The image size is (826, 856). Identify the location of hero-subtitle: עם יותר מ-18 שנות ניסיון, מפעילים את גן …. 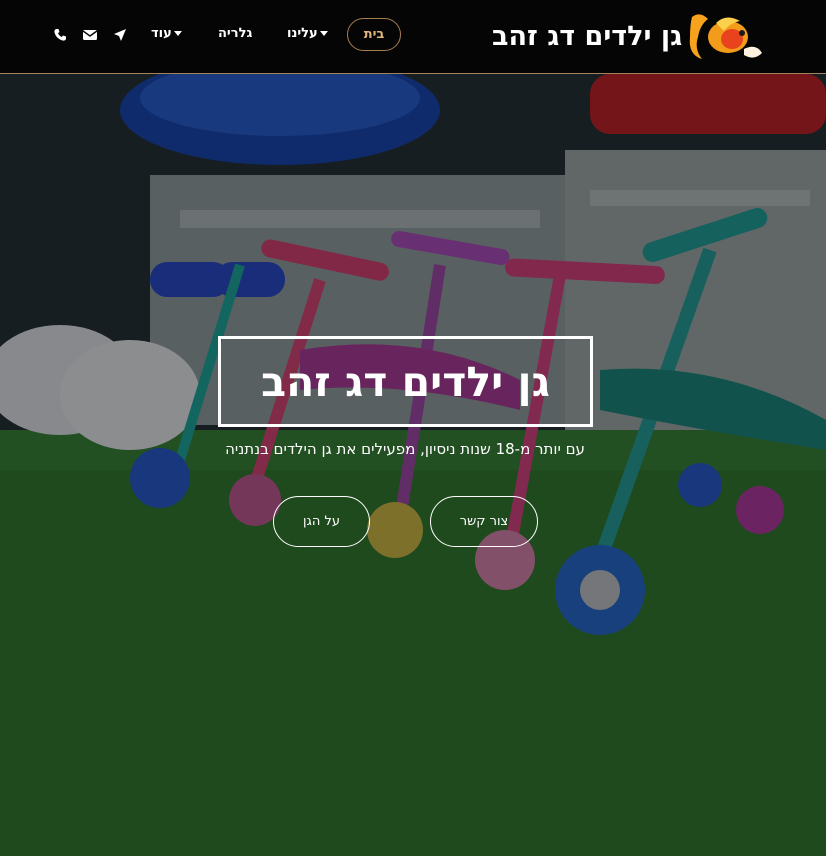
(405, 449).